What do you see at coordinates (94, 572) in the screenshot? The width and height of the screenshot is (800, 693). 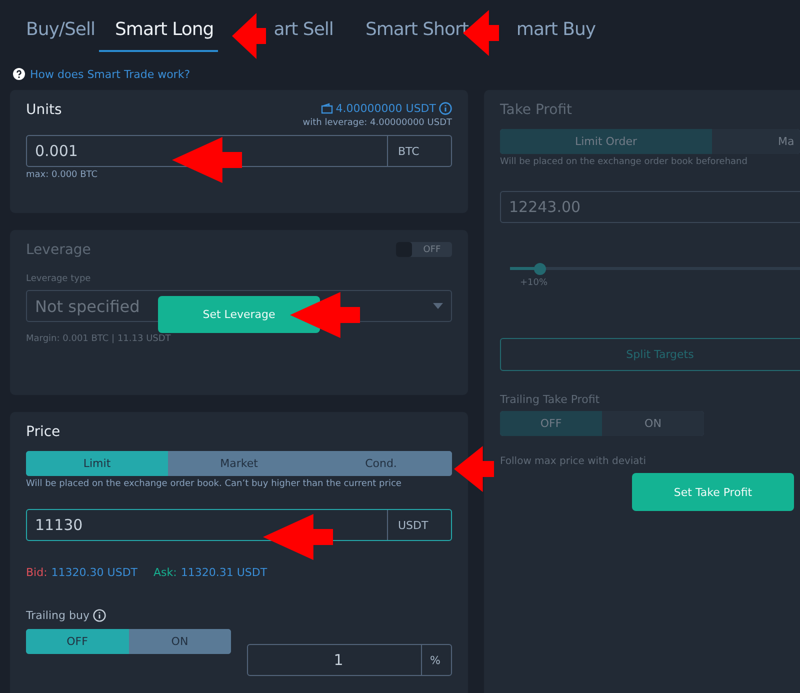 I see `bid-value: 11320.30 USDT` at bounding box center [94, 572].